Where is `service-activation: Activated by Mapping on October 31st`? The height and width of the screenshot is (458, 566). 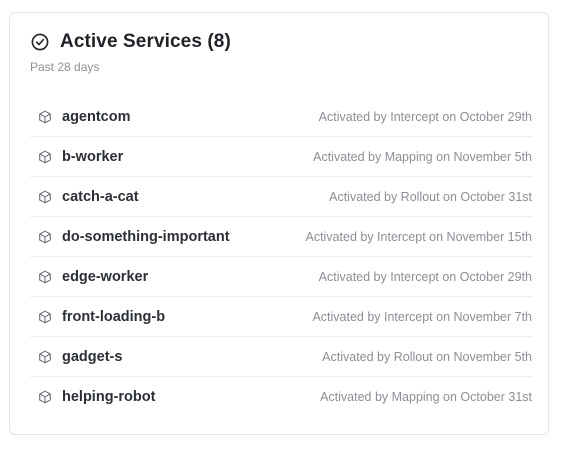 service-activation: Activated by Mapping on October 31st is located at coordinates (426, 397).